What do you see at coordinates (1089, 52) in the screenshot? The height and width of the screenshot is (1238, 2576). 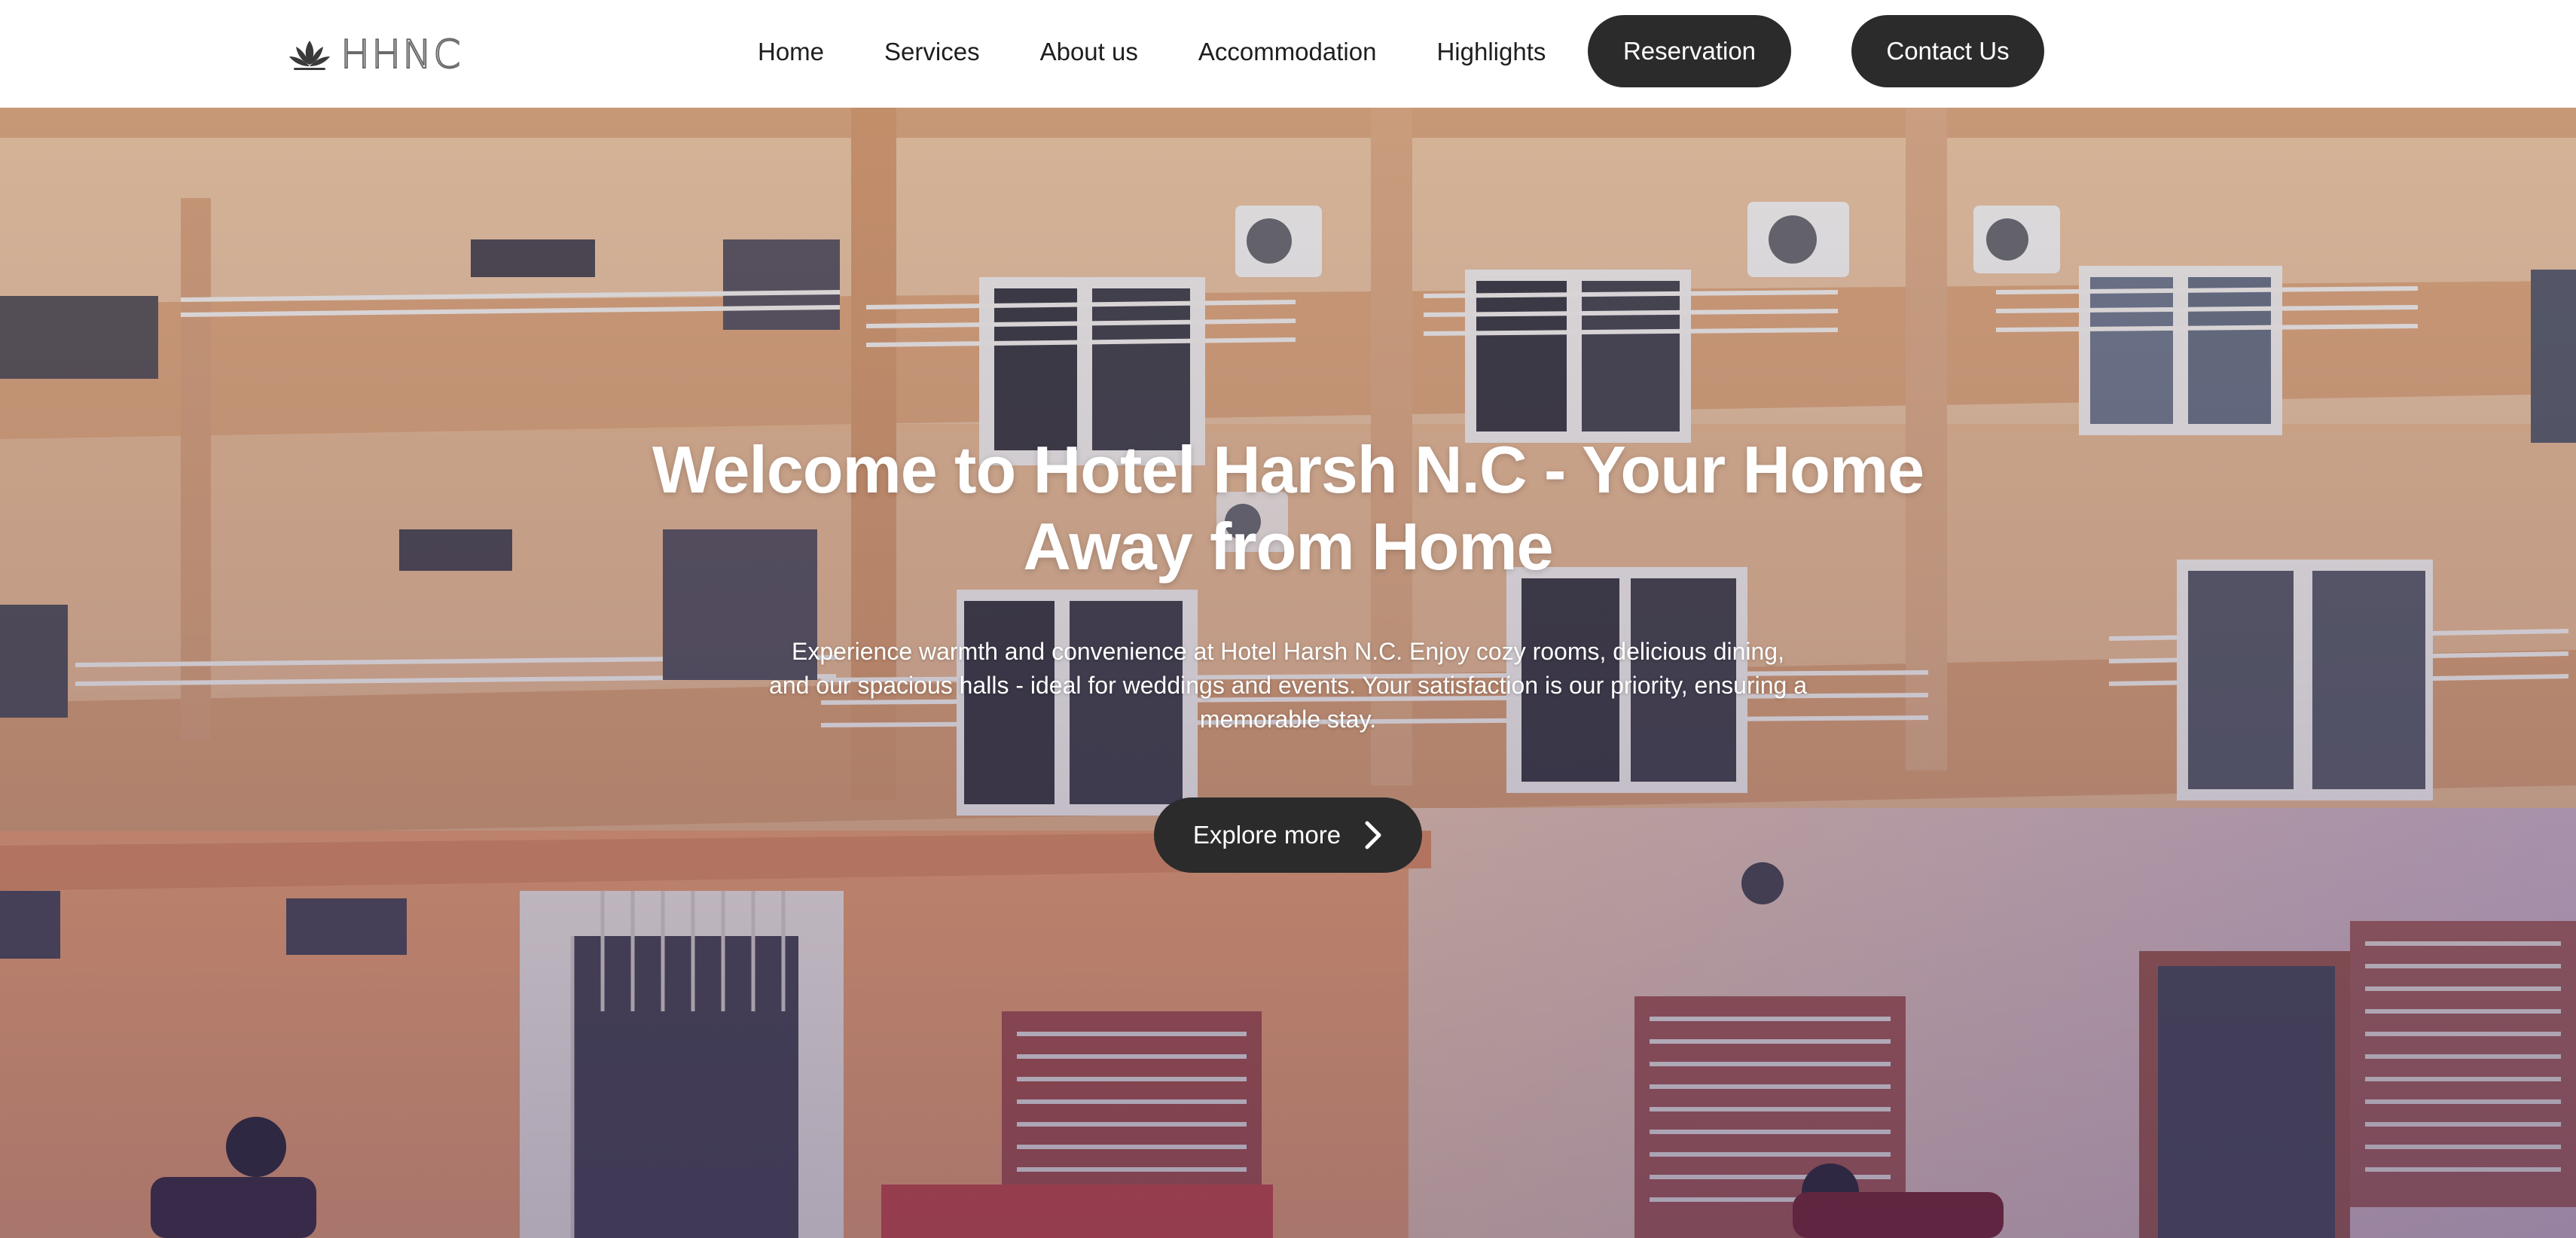 I see `nav-about-us: About us` at bounding box center [1089, 52].